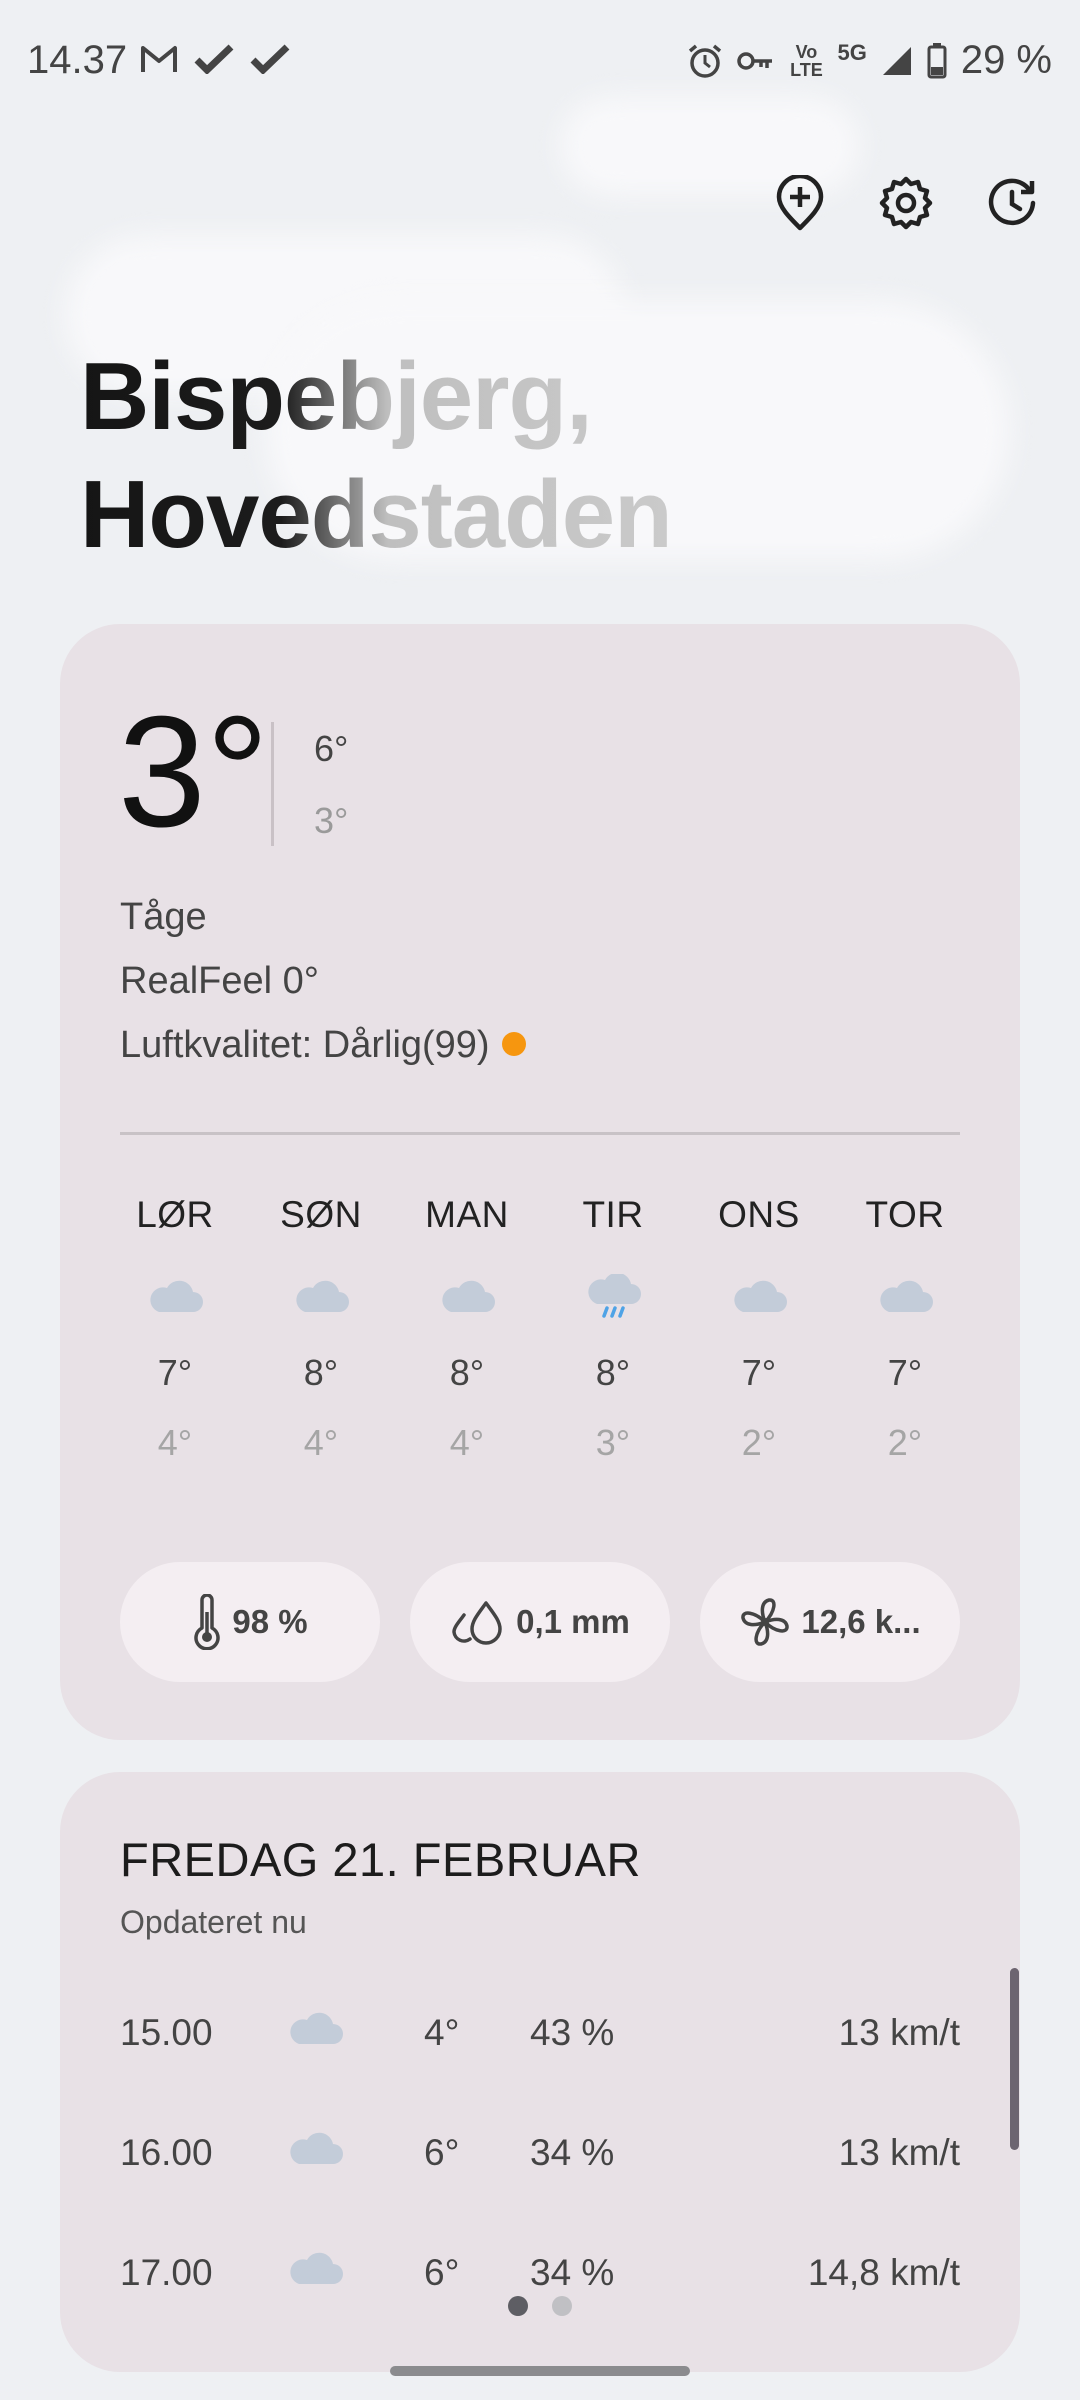 The image size is (1080, 2400). I want to click on notification-icons, so click(215, 59).